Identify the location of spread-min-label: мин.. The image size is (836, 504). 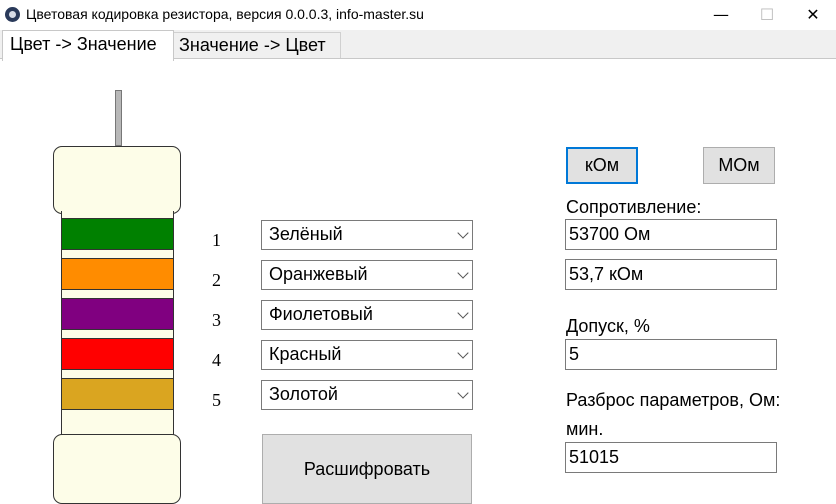
(585, 429).